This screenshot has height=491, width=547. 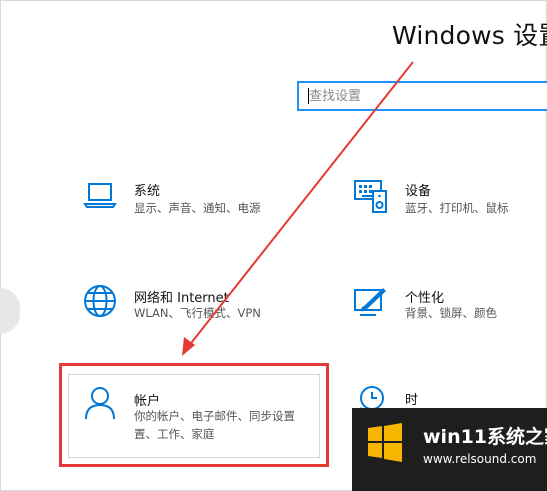 I want to click on tile-accounts: 帐户 你的帐户、电子邮件、同步设置 置、工作、家庭, so click(x=198, y=415).